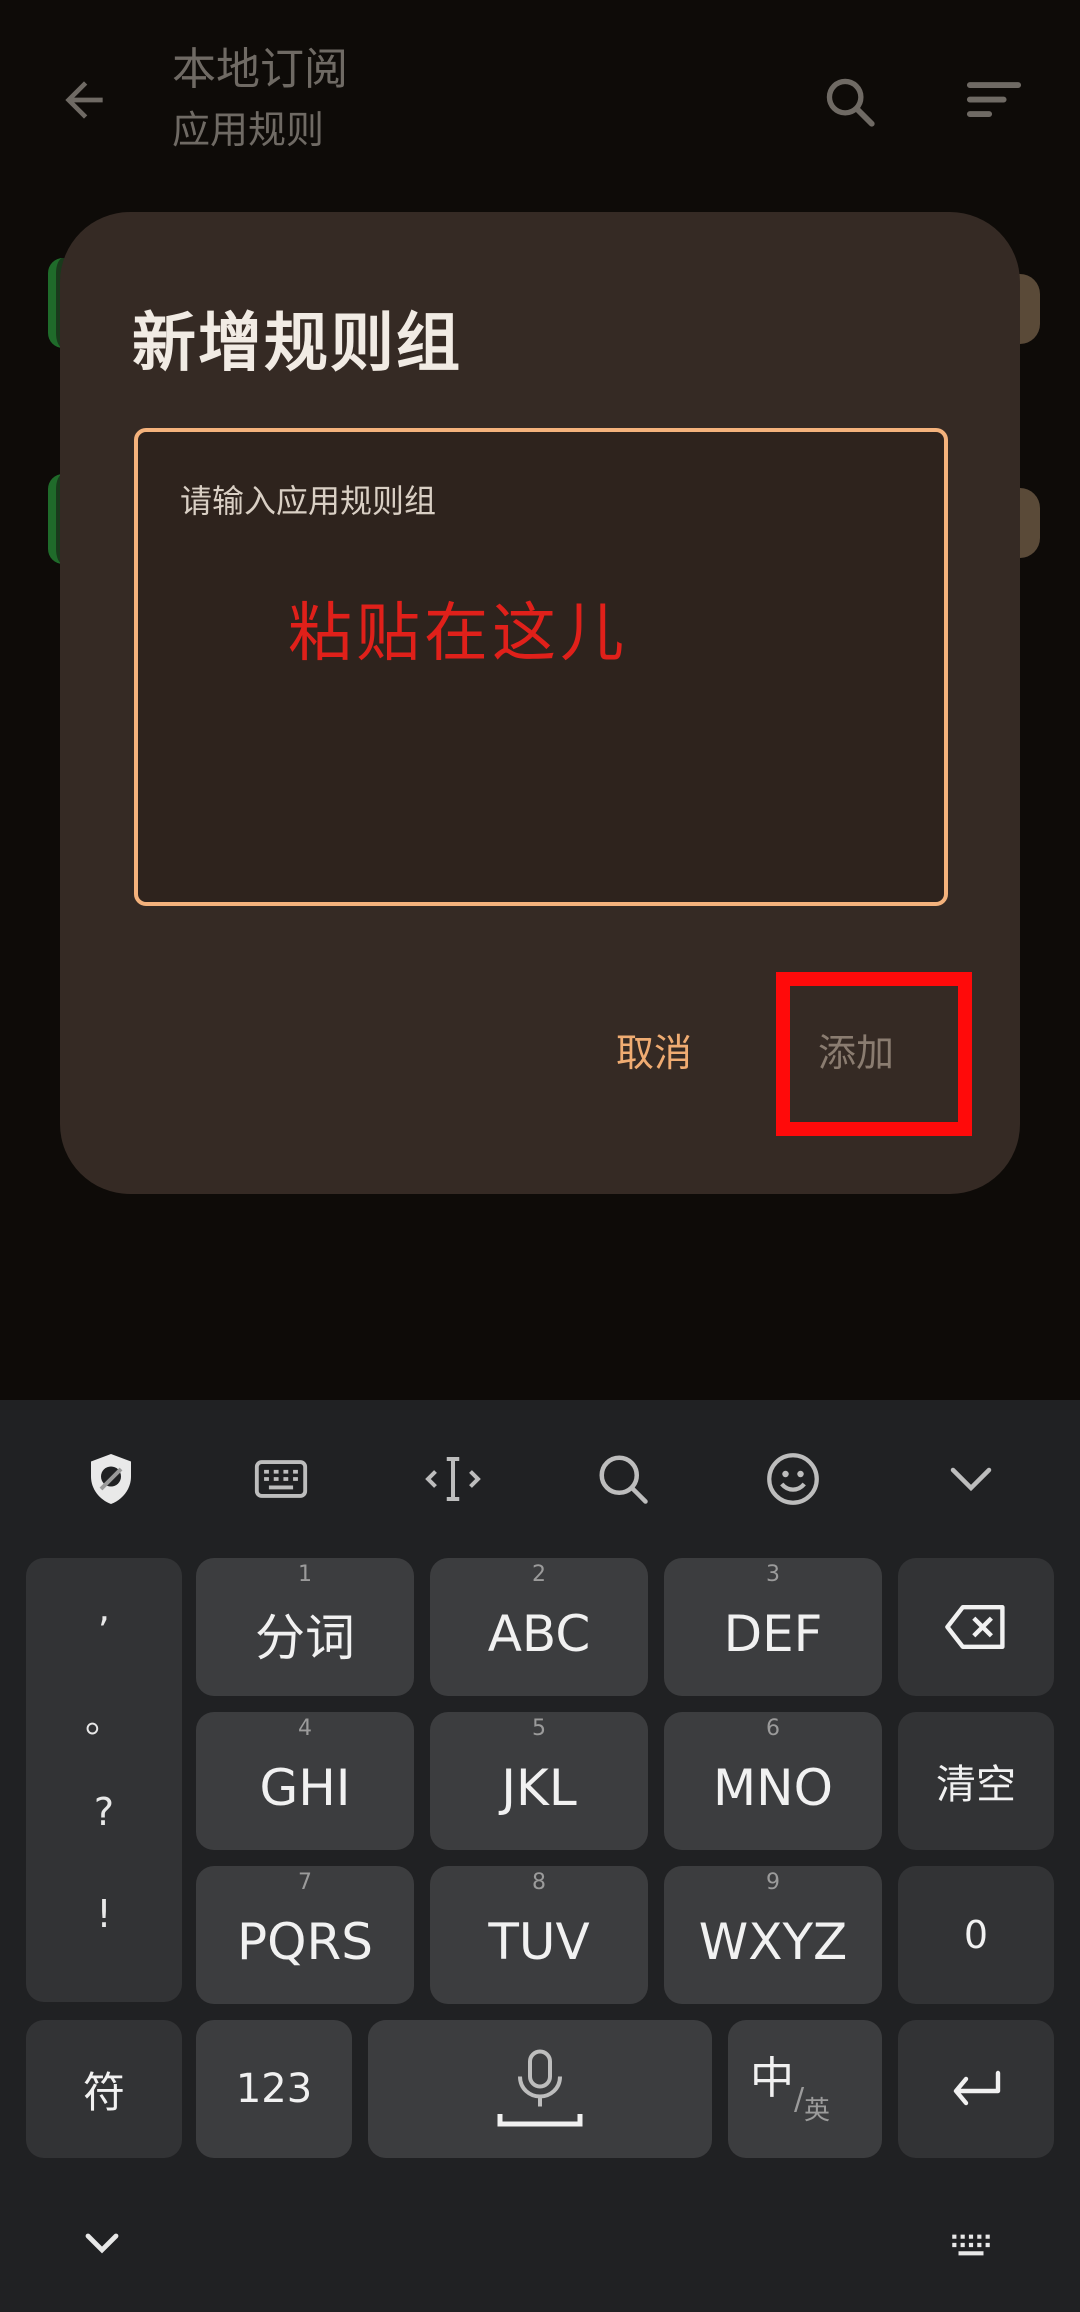 The image size is (1080, 2312). I want to click on punct-comma: ,, so click(104, 1608).